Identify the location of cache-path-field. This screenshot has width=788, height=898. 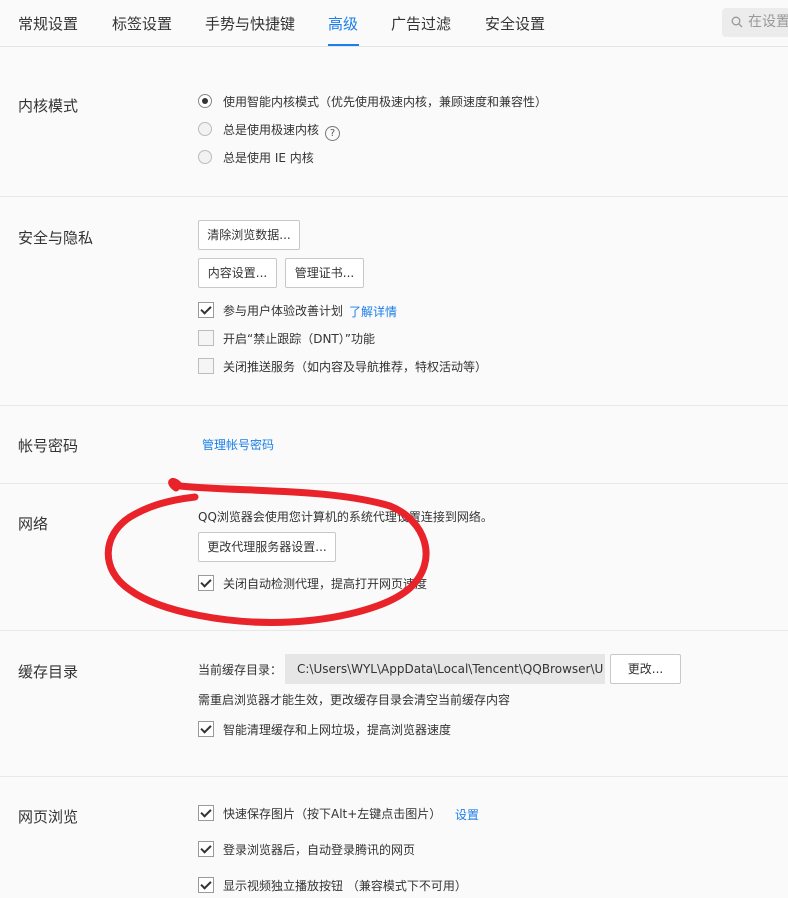
(445, 669).